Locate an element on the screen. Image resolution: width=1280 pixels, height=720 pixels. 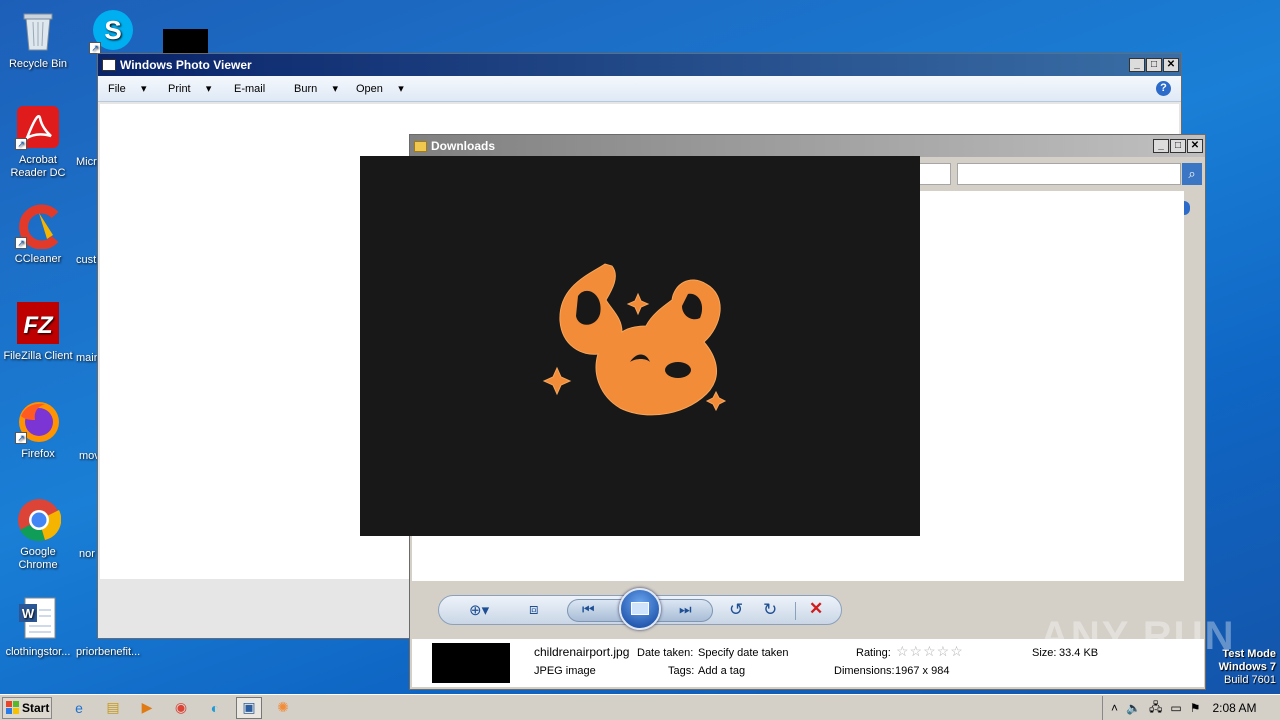
taskbar-photo-viewer-icon: ▣ is located at coordinates (249, 707).